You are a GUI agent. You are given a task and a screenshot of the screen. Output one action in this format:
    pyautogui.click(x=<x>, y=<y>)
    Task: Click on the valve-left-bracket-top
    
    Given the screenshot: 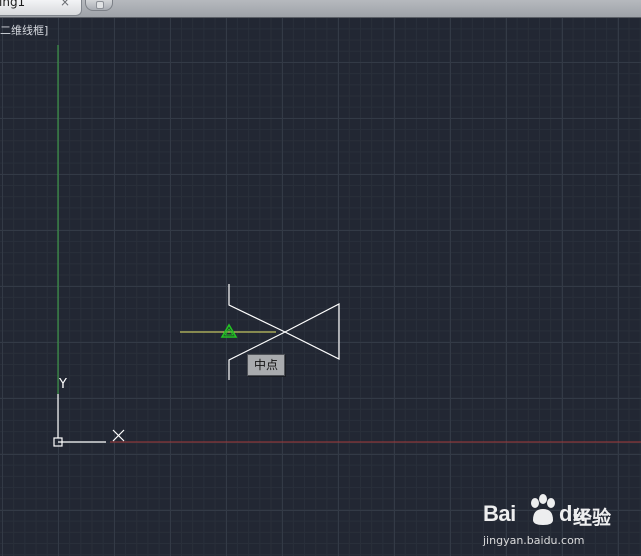 What is the action you would take?
    pyautogui.click(x=257, y=308)
    